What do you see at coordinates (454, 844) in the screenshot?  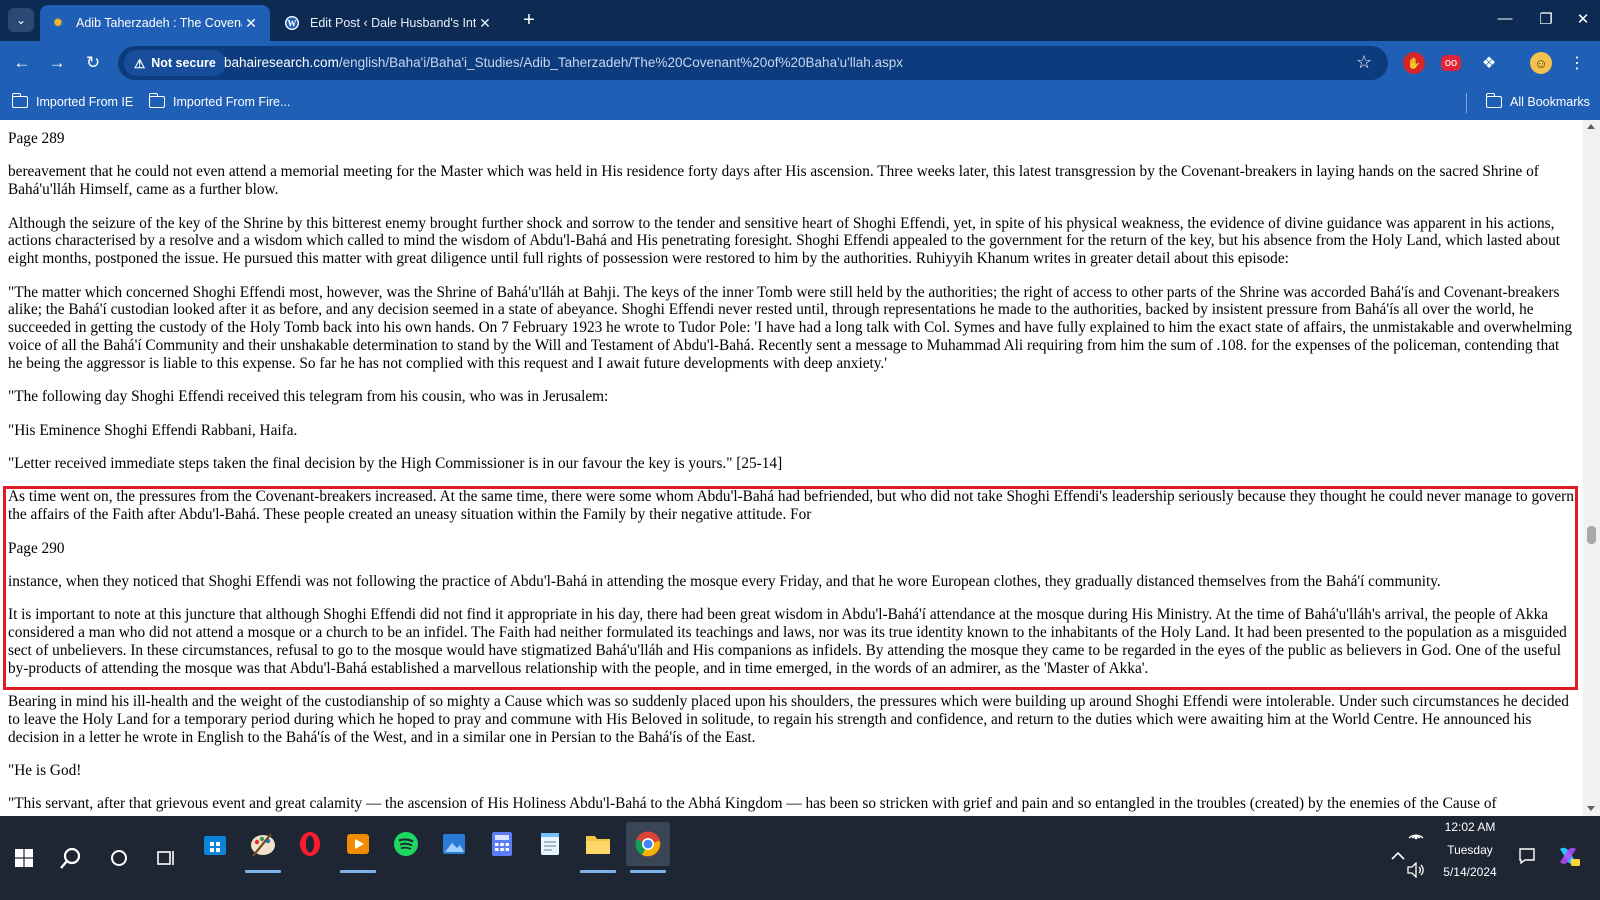 I see `photos-icon` at bounding box center [454, 844].